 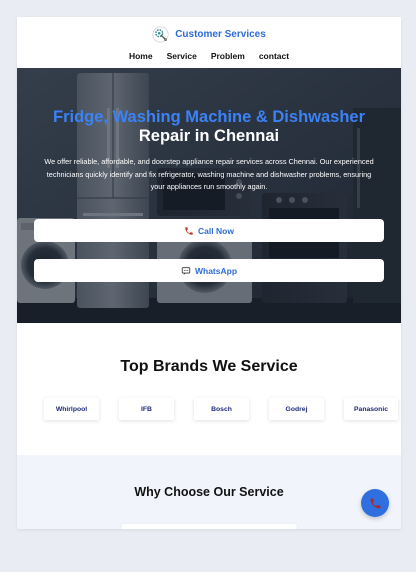 I want to click on nav-problem: Problem, so click(x=228, y=56).